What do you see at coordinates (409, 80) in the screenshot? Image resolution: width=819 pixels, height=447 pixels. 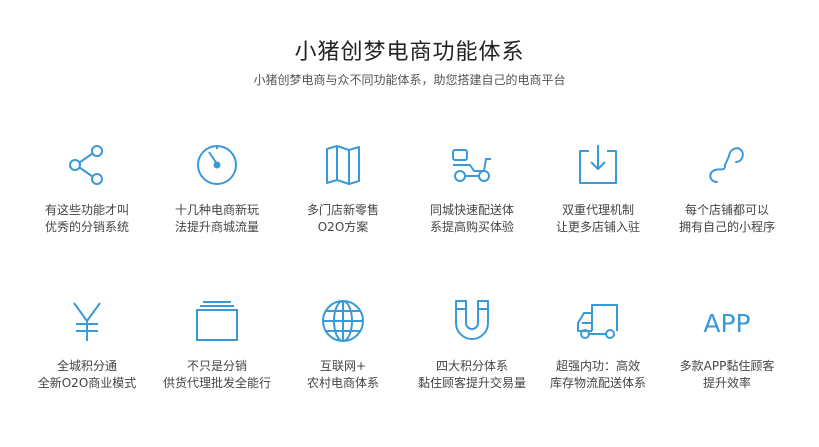 I see `page-subtitle: 小猪创梦电商与众不同功能体系，助您搭建自己的电商平台` at bounding box center [409, 80].